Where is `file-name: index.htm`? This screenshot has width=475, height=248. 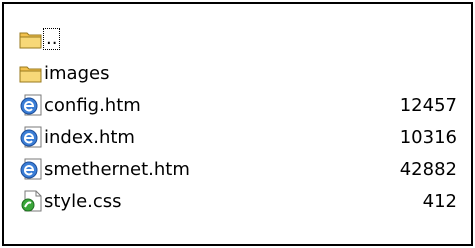
file-name: index.htm is located at coordinates (89, 137).